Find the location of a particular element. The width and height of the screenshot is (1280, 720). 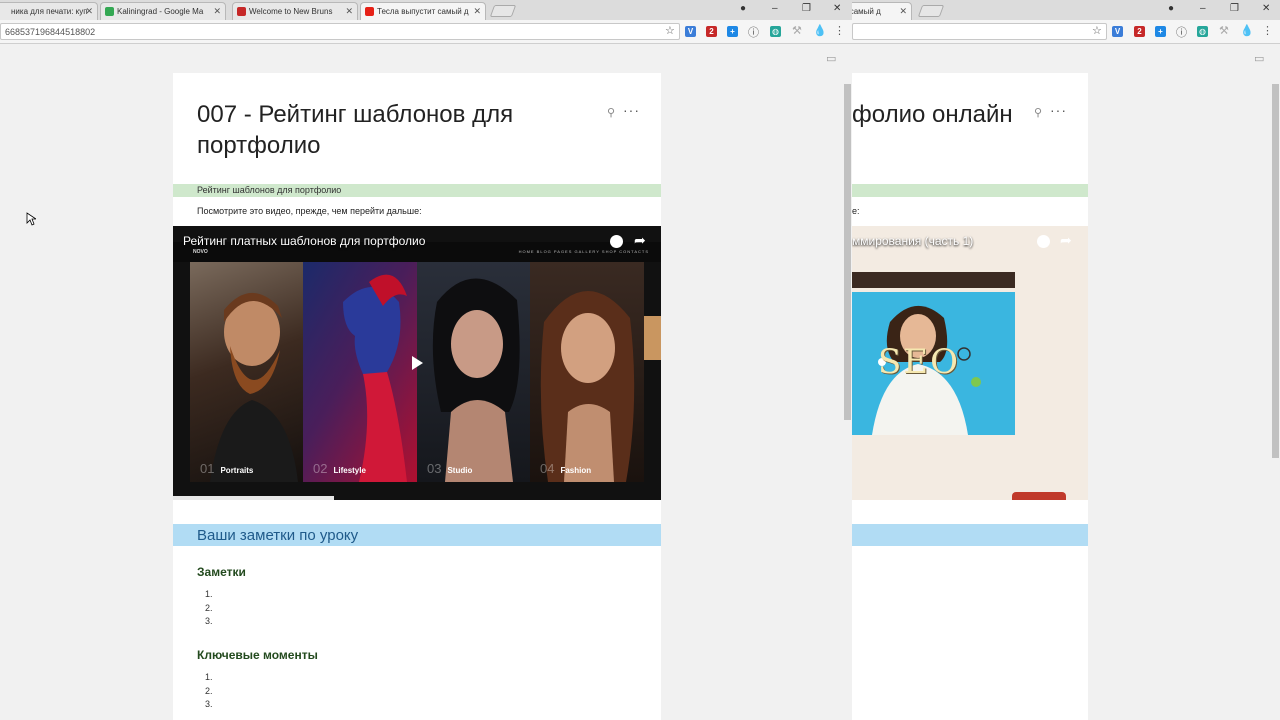

seo-hero-image: SEO is located at coordinates (933, 363).